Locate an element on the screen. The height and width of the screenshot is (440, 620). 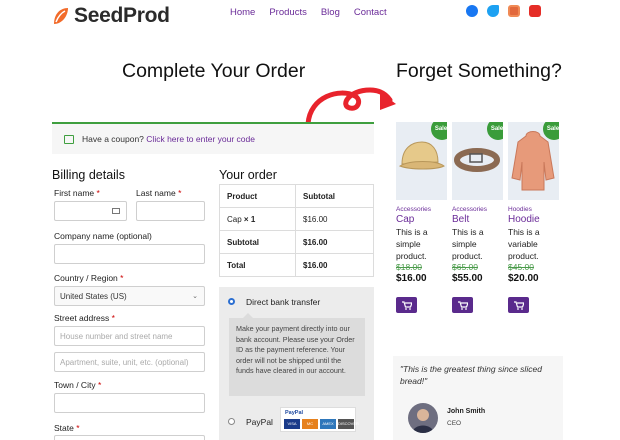
testimonial-role: CEO is located at coordinates (454, 423).